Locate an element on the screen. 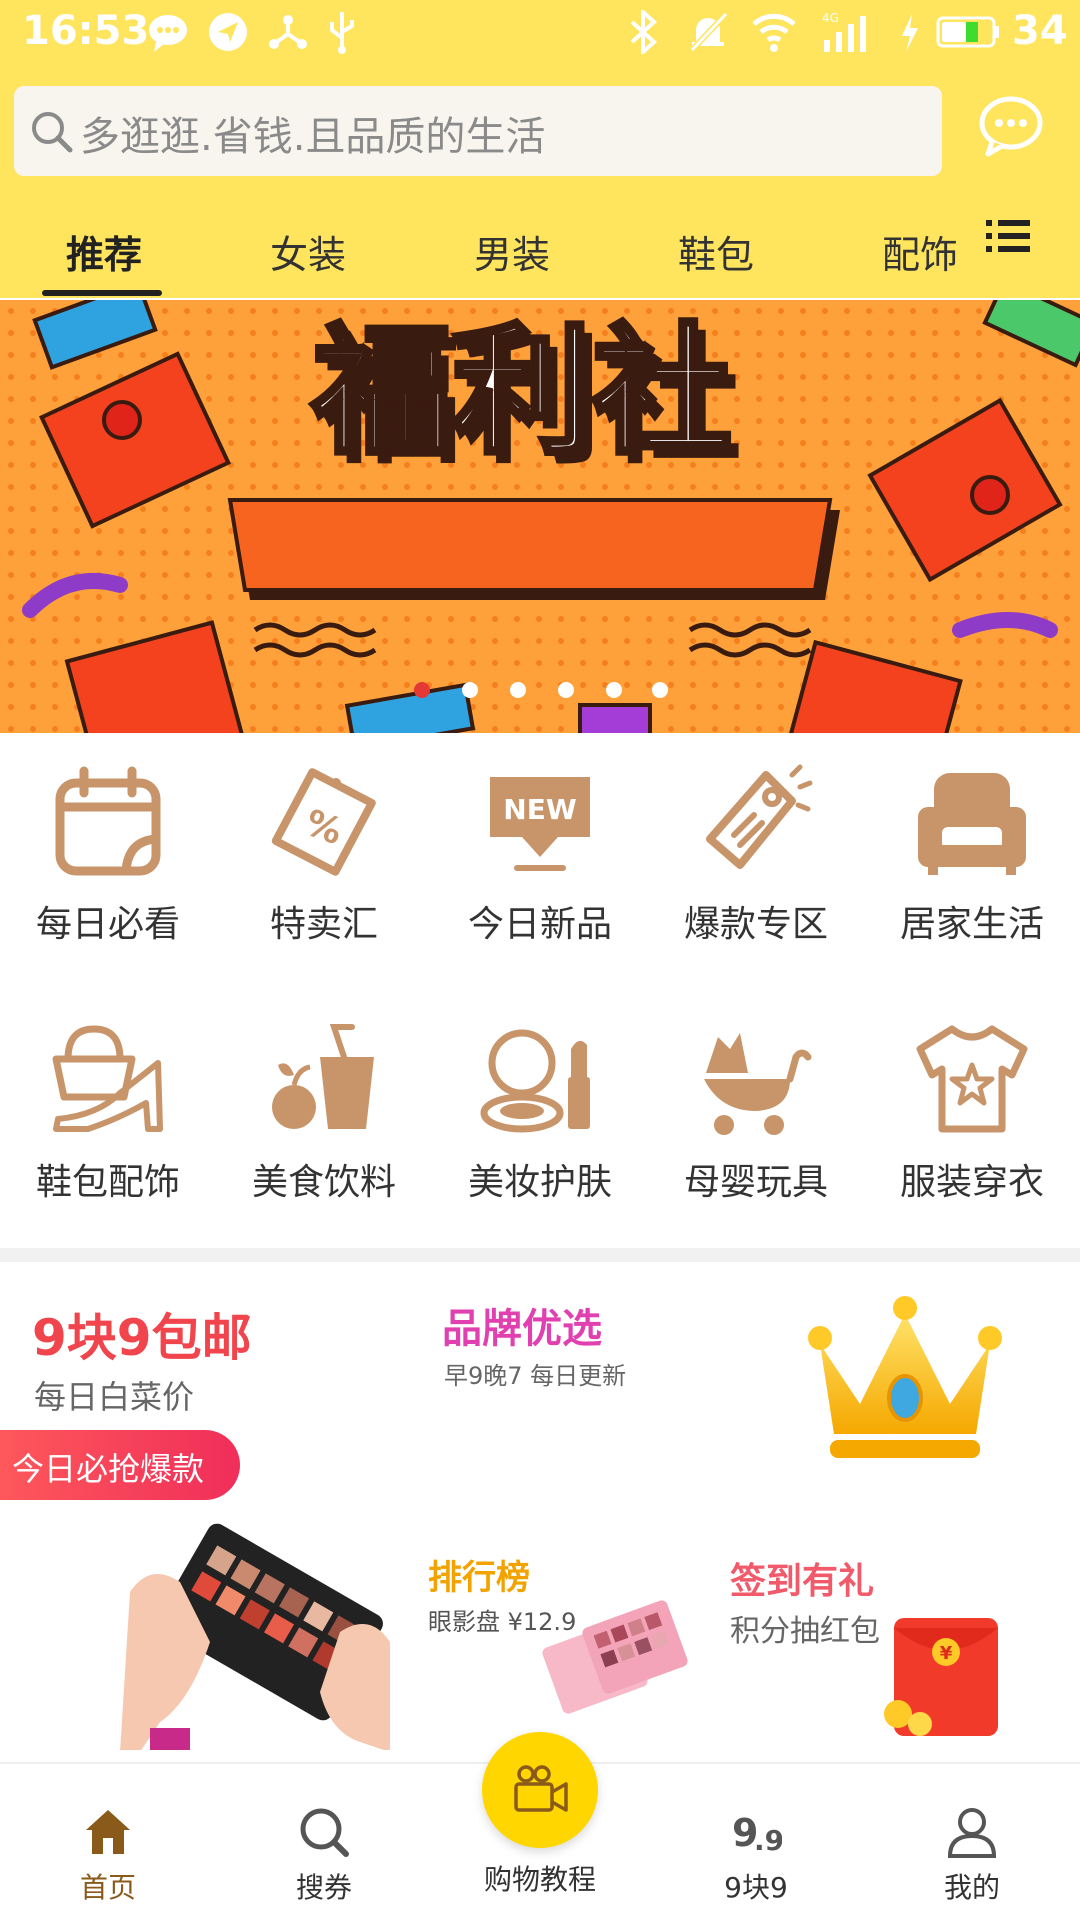 This screenshot has width=1080, height=1920. svg-text: 4G is located at coordinates (830, 18).